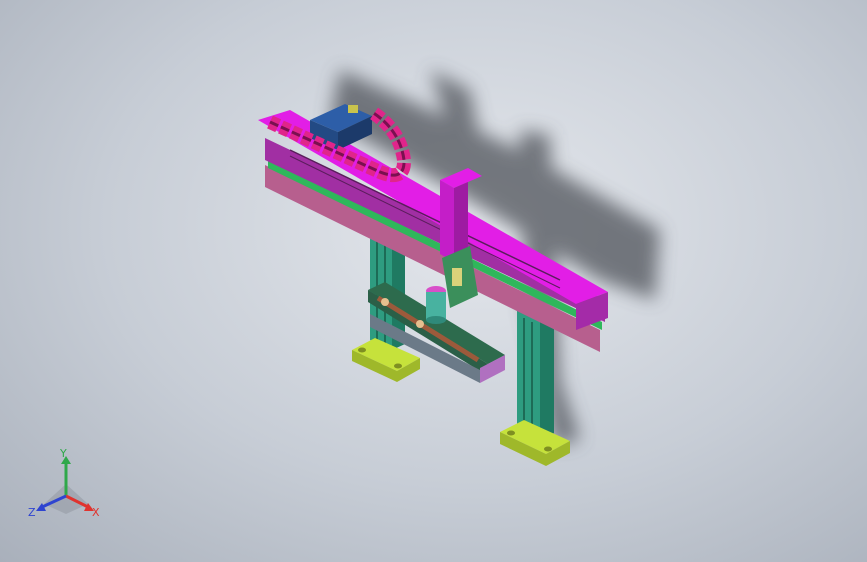 The image size is (867, 562). I want to click on right-column, so click(535, 375).